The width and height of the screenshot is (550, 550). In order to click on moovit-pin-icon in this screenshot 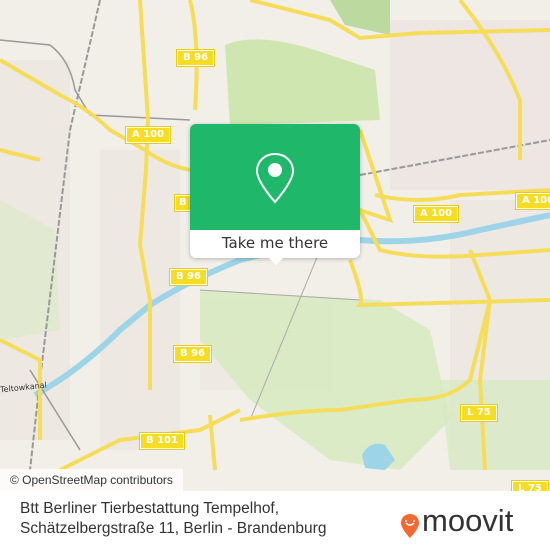, I will do `click(410, 526)`.